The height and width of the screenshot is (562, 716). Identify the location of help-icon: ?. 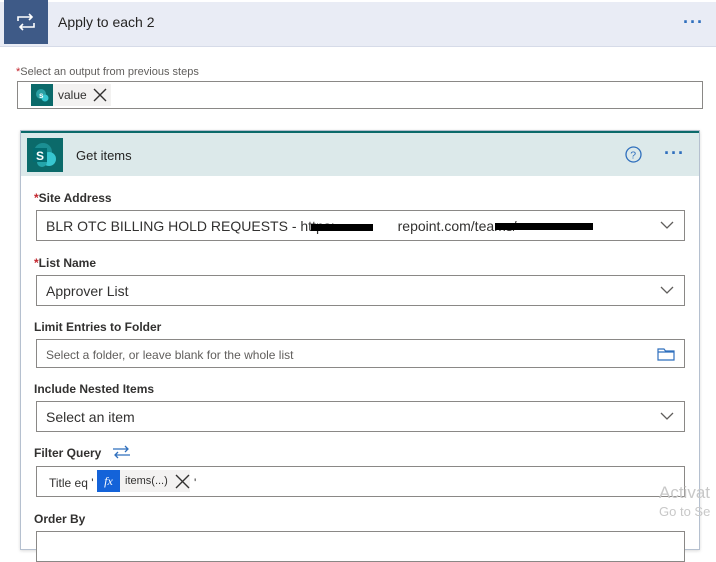
(633, 157).